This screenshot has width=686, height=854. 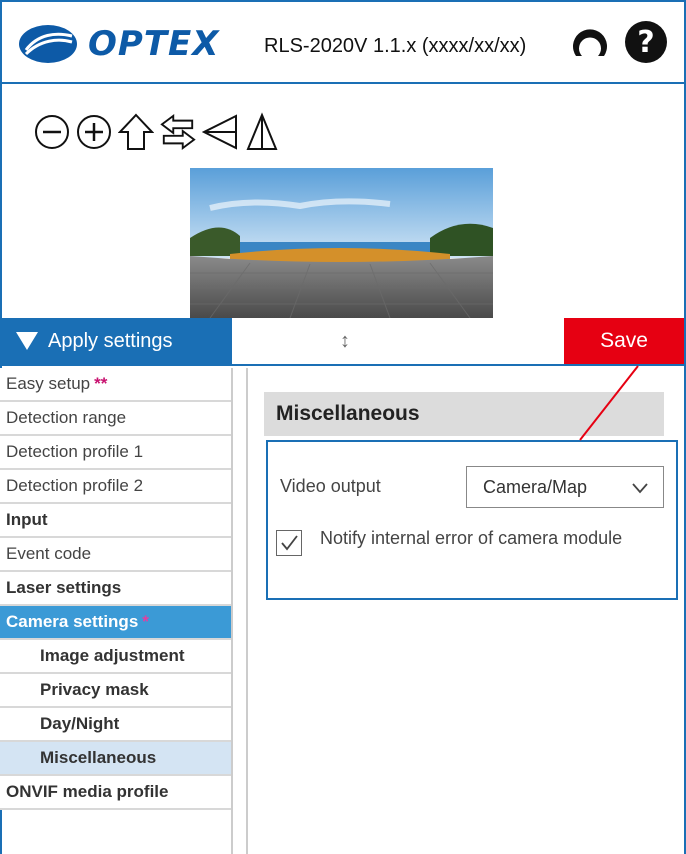 What do you see at coordinates (87, 791) in the screenshot?
I see `sidebar-item-label: ONVIF media profile` at bounding box center [87, 791].